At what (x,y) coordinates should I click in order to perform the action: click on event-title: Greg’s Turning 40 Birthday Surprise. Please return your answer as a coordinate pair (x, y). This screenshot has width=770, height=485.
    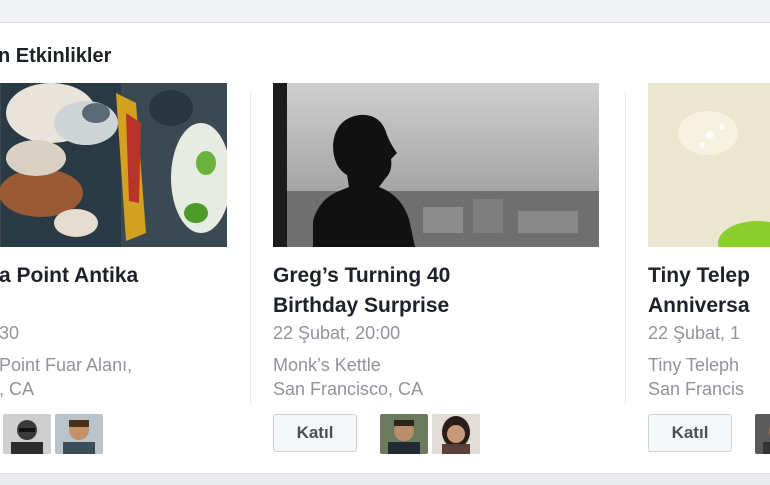
    Looking at the image, I should click on (438, 291).